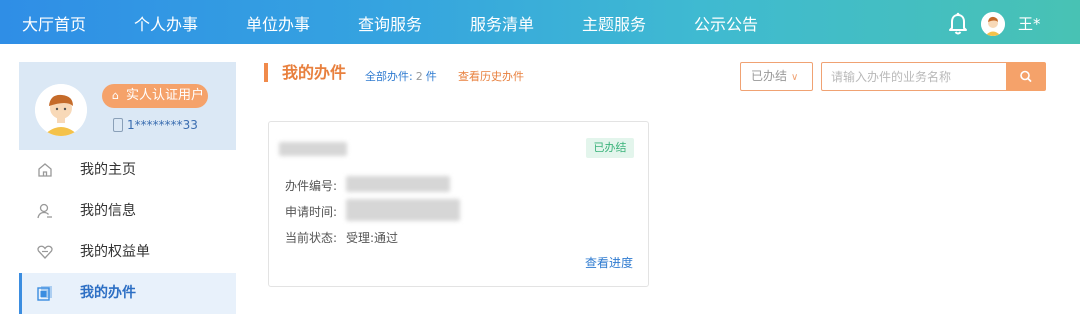 The image size is (1080, 326). Describe the element at coordinates (795, 77) in the screenshot. I see `chevron-down-icon: ∨` at that location.